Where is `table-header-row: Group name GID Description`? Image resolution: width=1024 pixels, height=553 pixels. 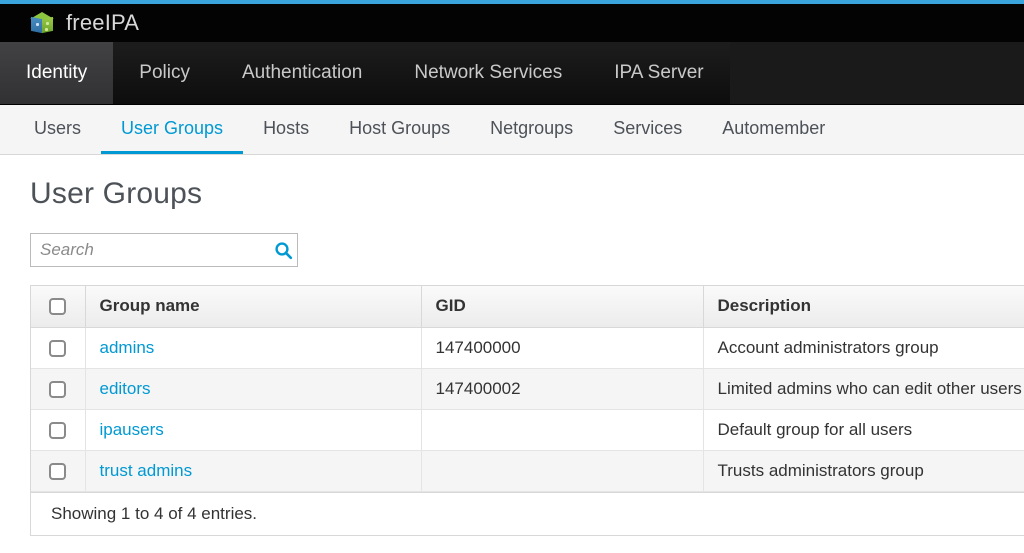 table-header-row: Group name GID Description is located at coordinates (527, 307).